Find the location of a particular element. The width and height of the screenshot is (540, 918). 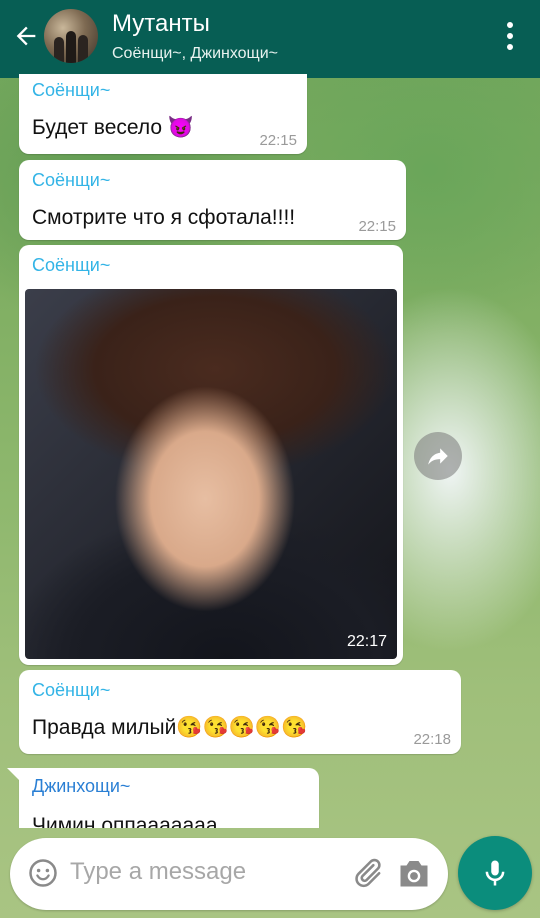

message-clip: Джинхощи~ Чимин оппааааааа is located at coordinates (270, 794).